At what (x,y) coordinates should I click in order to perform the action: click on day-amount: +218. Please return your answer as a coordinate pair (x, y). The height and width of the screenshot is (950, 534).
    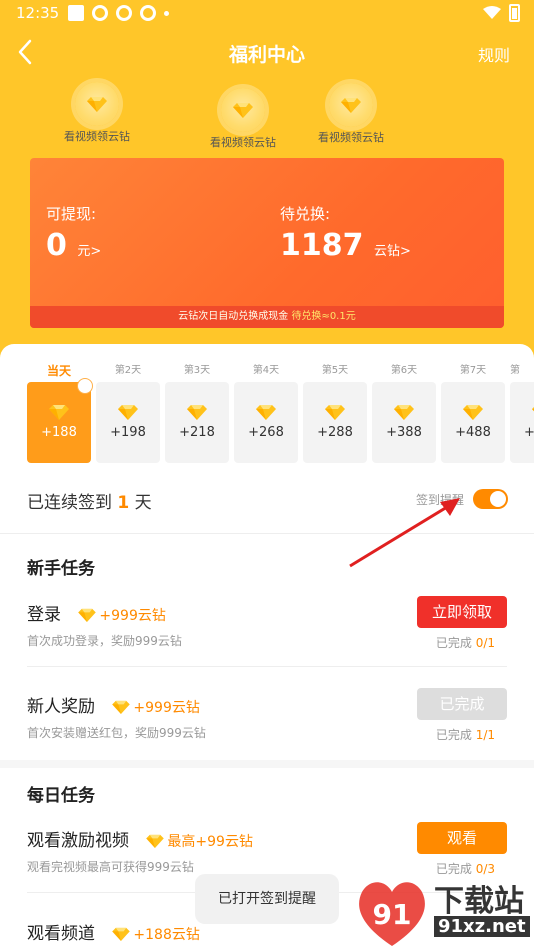
    Looking at the image, I should click on (197, 432).